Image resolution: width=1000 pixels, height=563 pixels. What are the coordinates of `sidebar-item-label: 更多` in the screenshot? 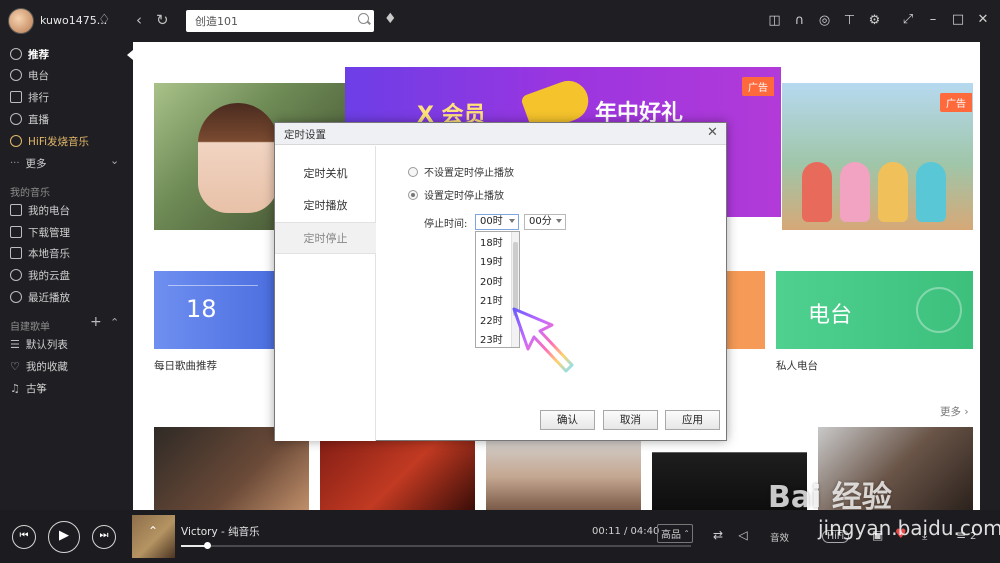 It's located at (36, 163).